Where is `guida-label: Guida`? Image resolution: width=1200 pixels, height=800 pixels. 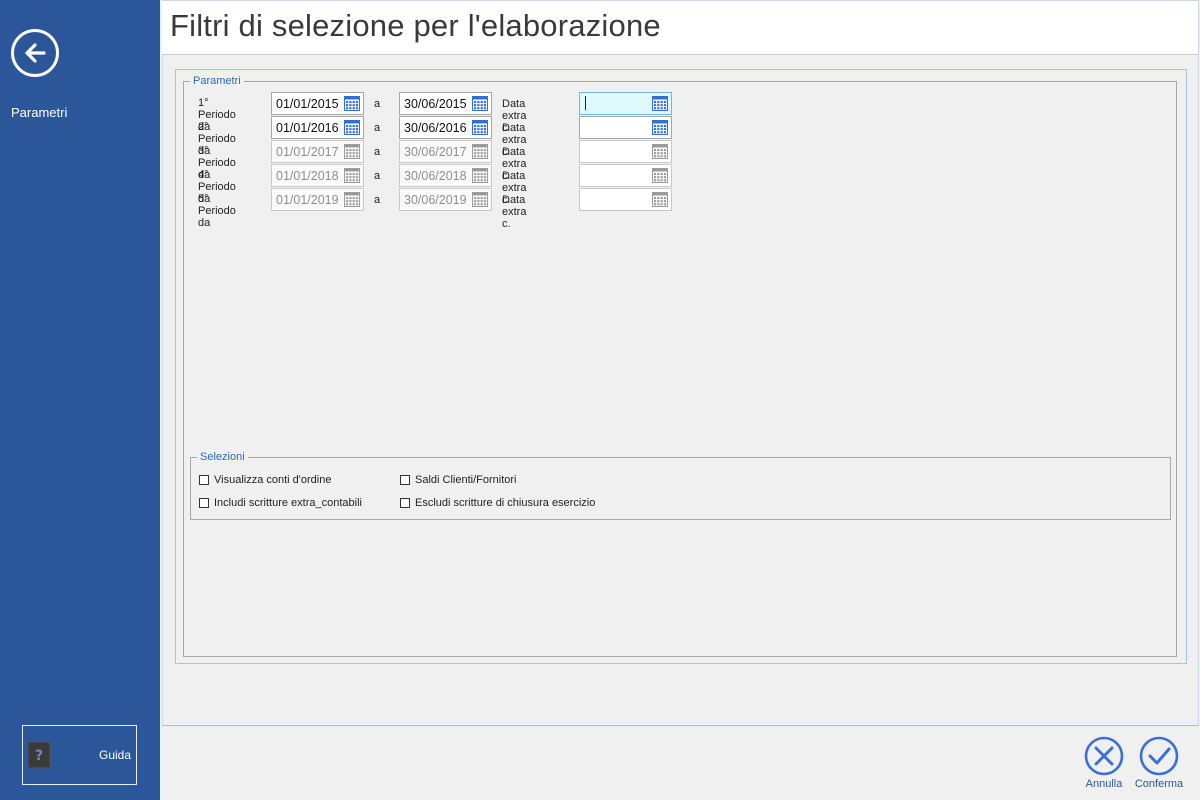 guida-label: Guida is located at coordinates (115, 755).